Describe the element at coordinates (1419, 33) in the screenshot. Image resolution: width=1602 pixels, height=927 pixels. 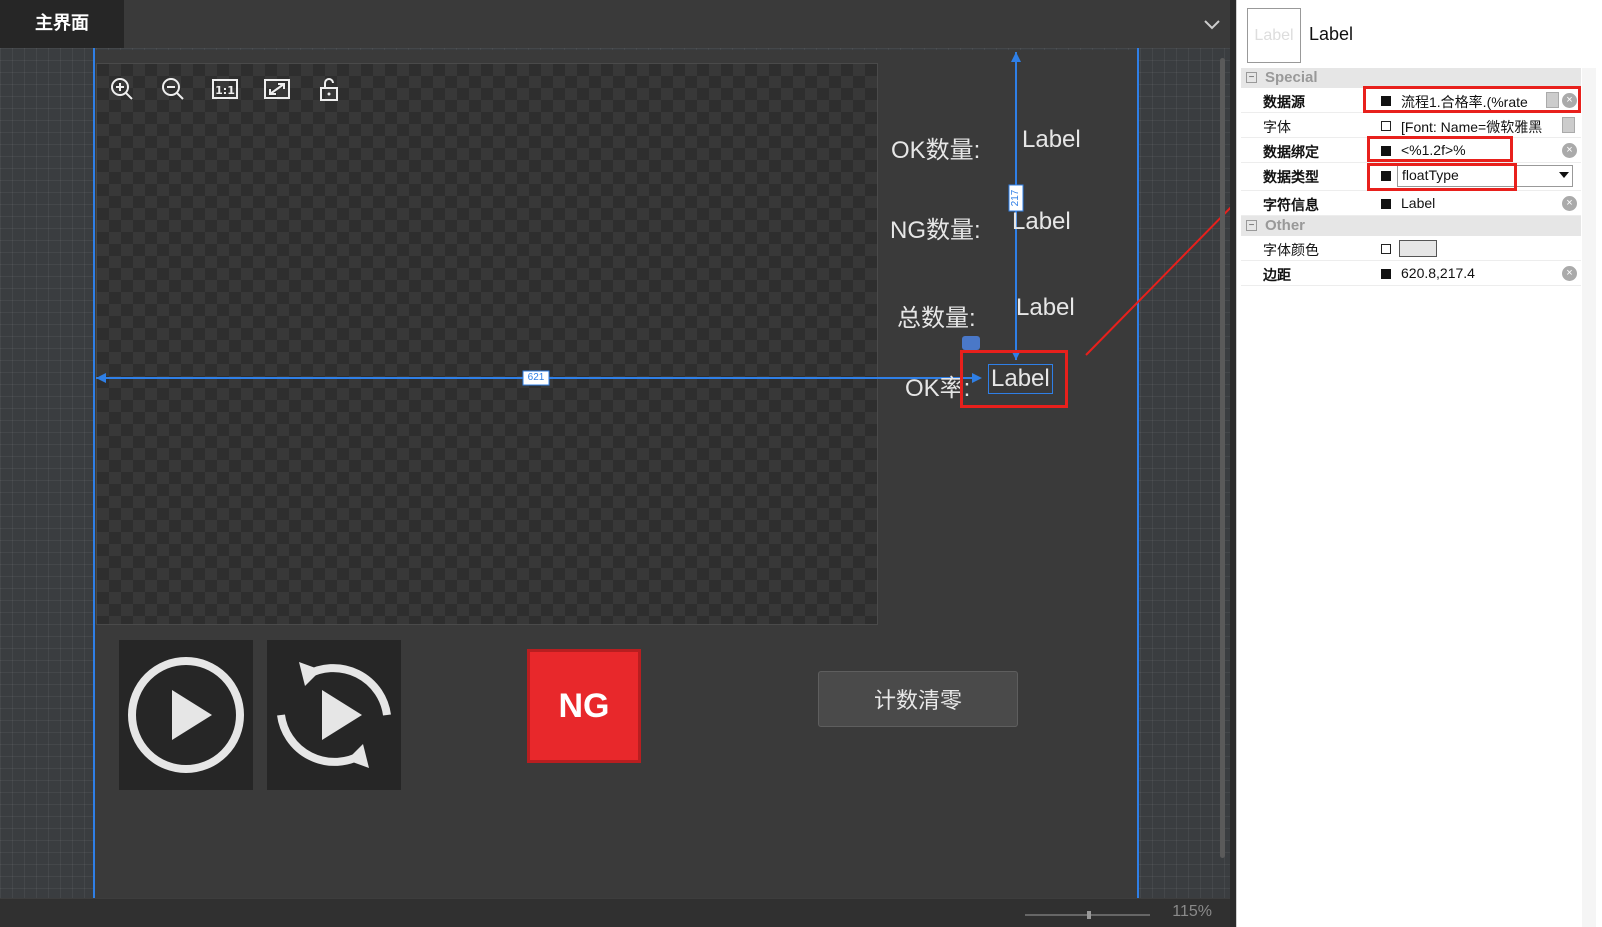
I see `property-header: Label Label` at that location.